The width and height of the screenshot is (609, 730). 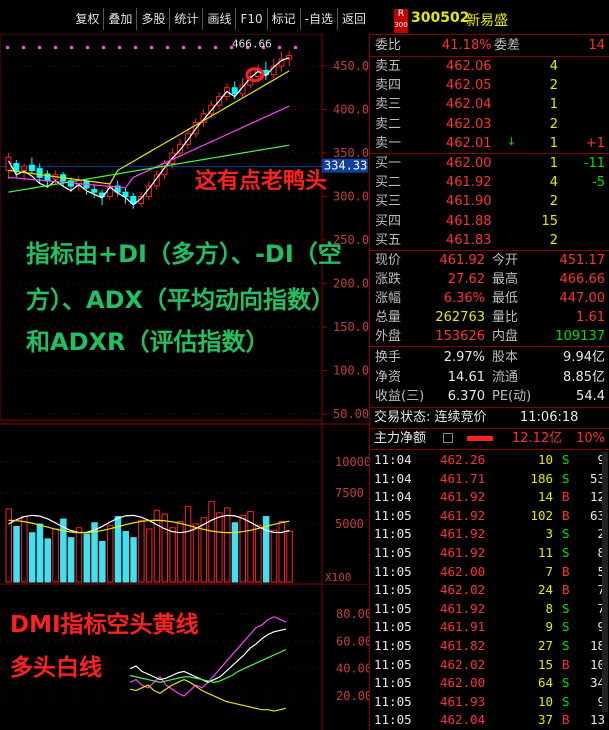 I want to click on toolbar-button: 标记, so click(x=283, y=19).